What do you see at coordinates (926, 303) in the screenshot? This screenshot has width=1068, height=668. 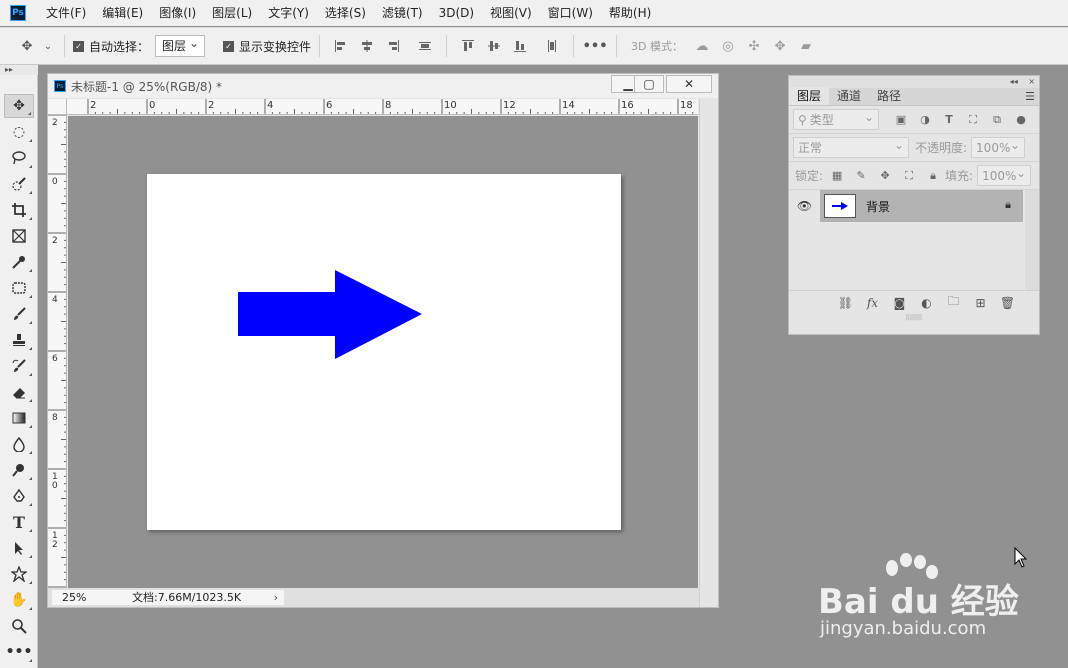 I see `adjustment-layer-icon: ◐` at bounding box center [926, 303].